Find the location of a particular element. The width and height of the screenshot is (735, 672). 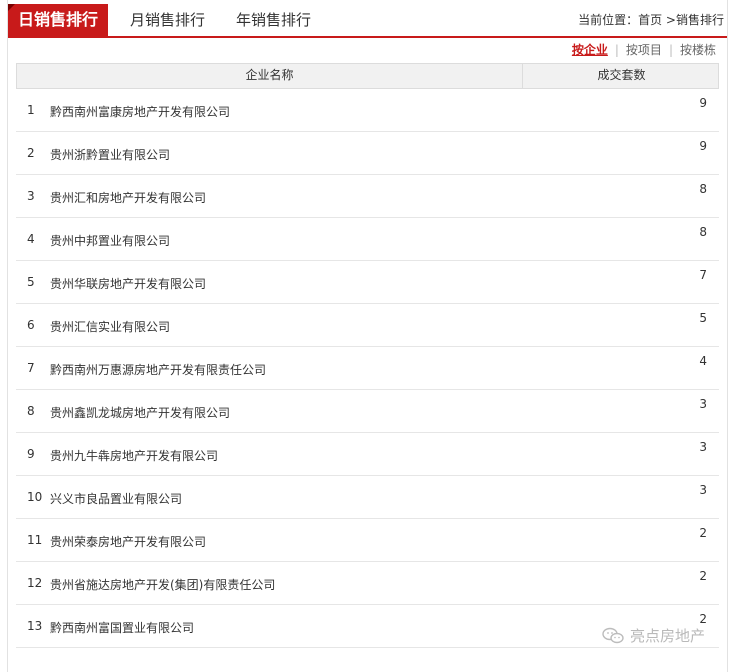

tab-yearly-sales: 年销售排行 is located at coordinates (273, 20).